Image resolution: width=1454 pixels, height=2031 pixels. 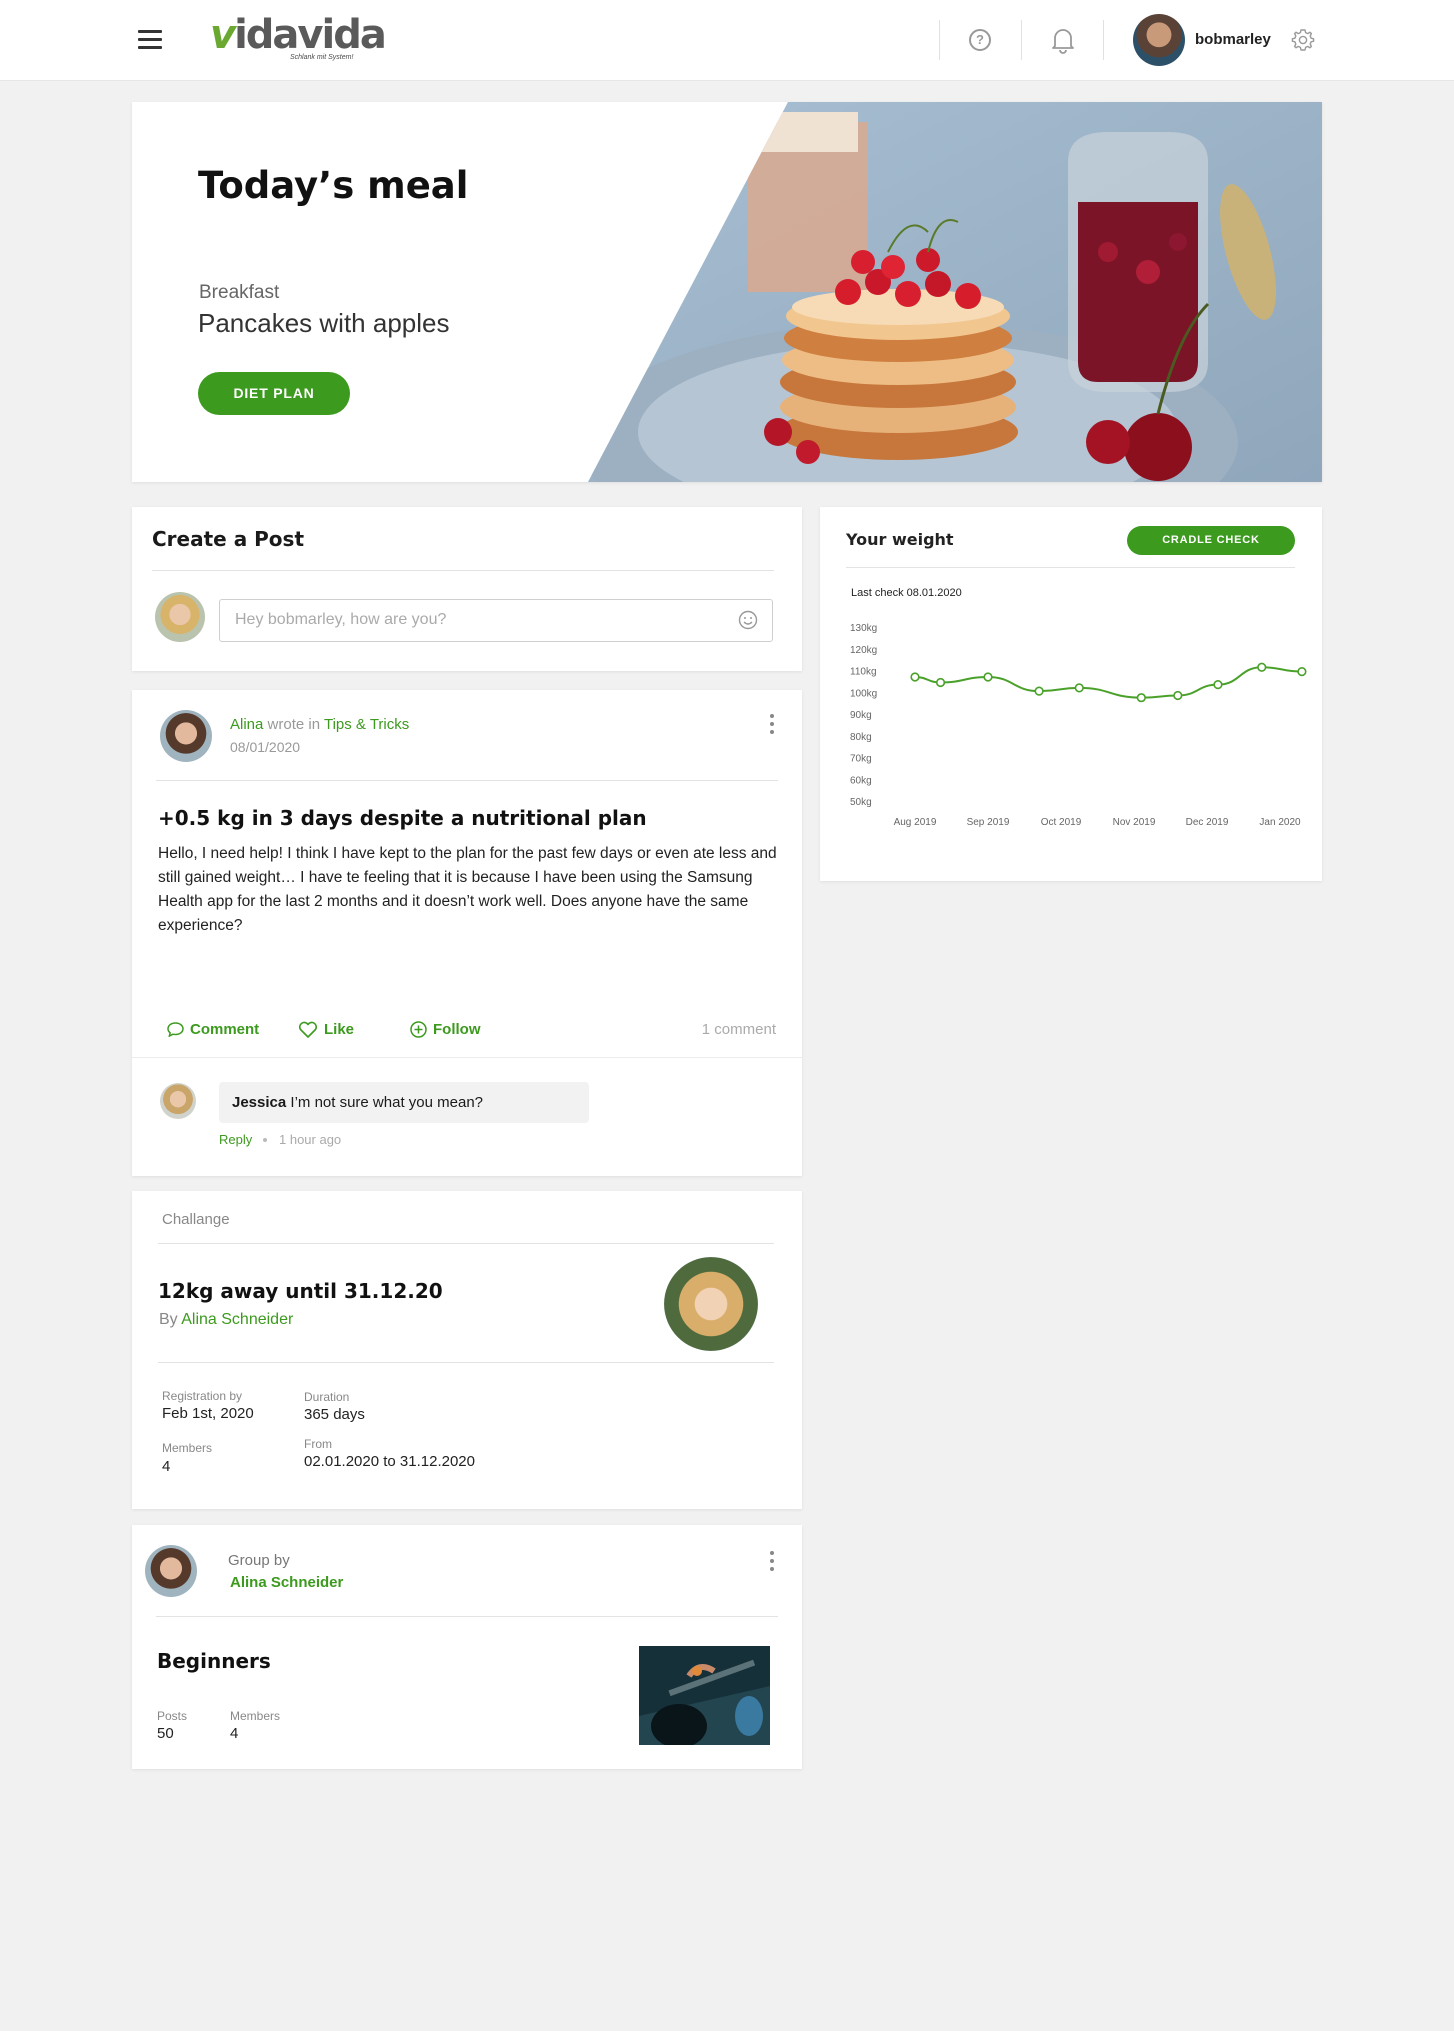 I want to click on comment-author: Jessica, so click(x=259, y=1102).